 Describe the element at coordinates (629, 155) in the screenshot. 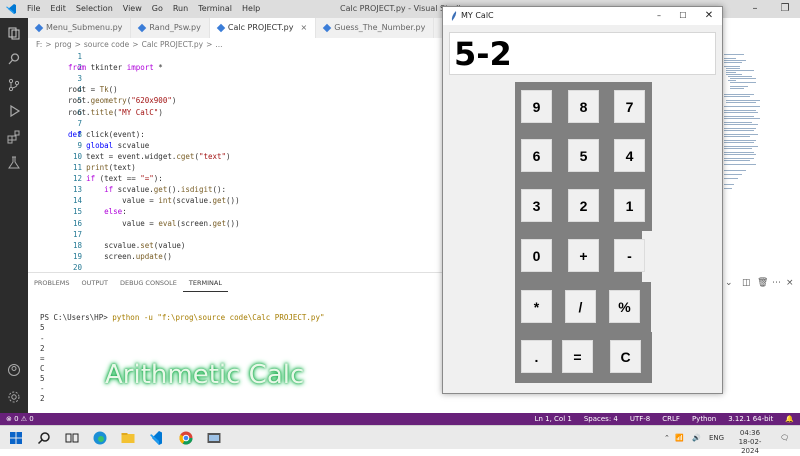

I see `key-4: 4` at that location.